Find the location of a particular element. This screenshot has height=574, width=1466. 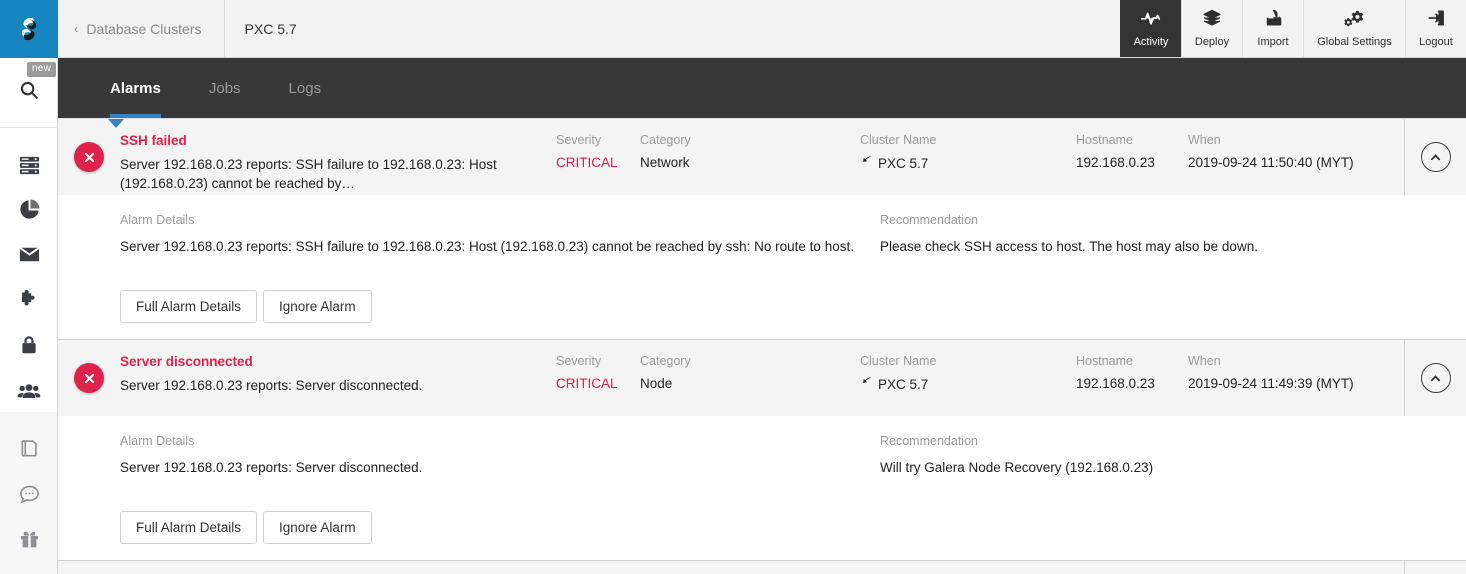

toolbar-logout-button: Logout is located at coordinates (1435, 28).